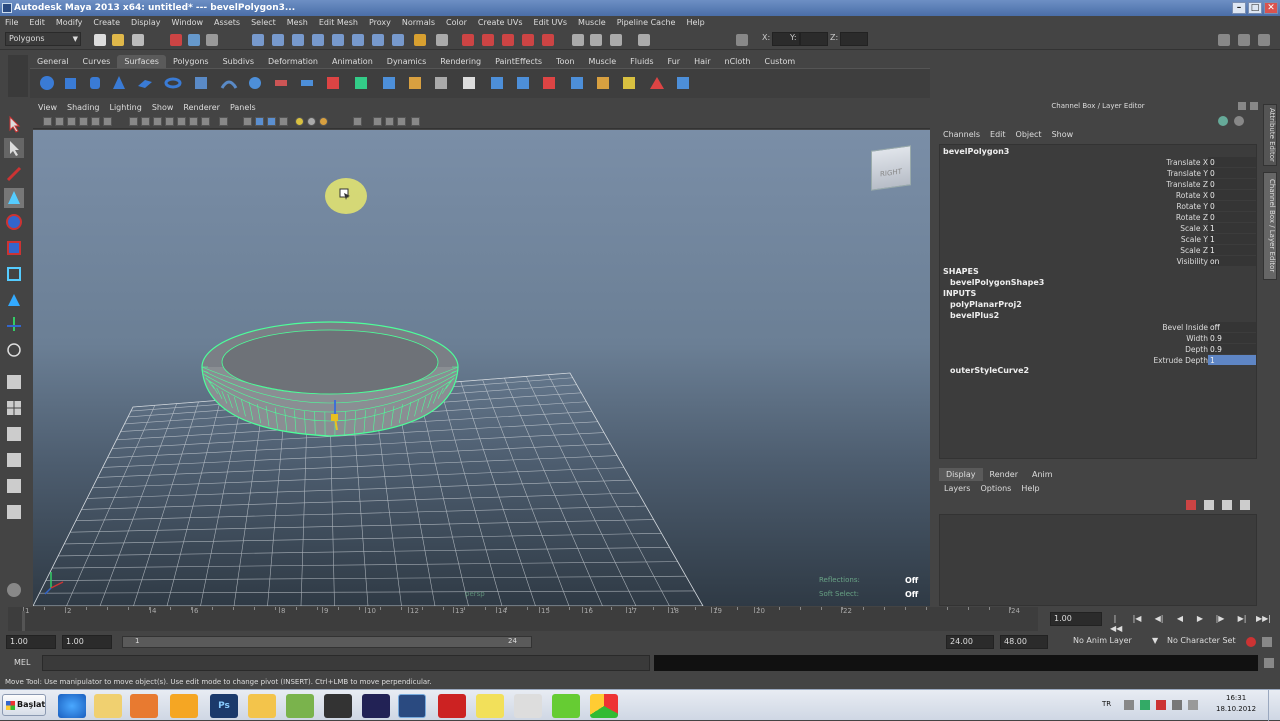  What do you see at coordinates (577, 83) in the screenshot?
I see `detach-surfaces-icon` at bounding box center [577, 83].